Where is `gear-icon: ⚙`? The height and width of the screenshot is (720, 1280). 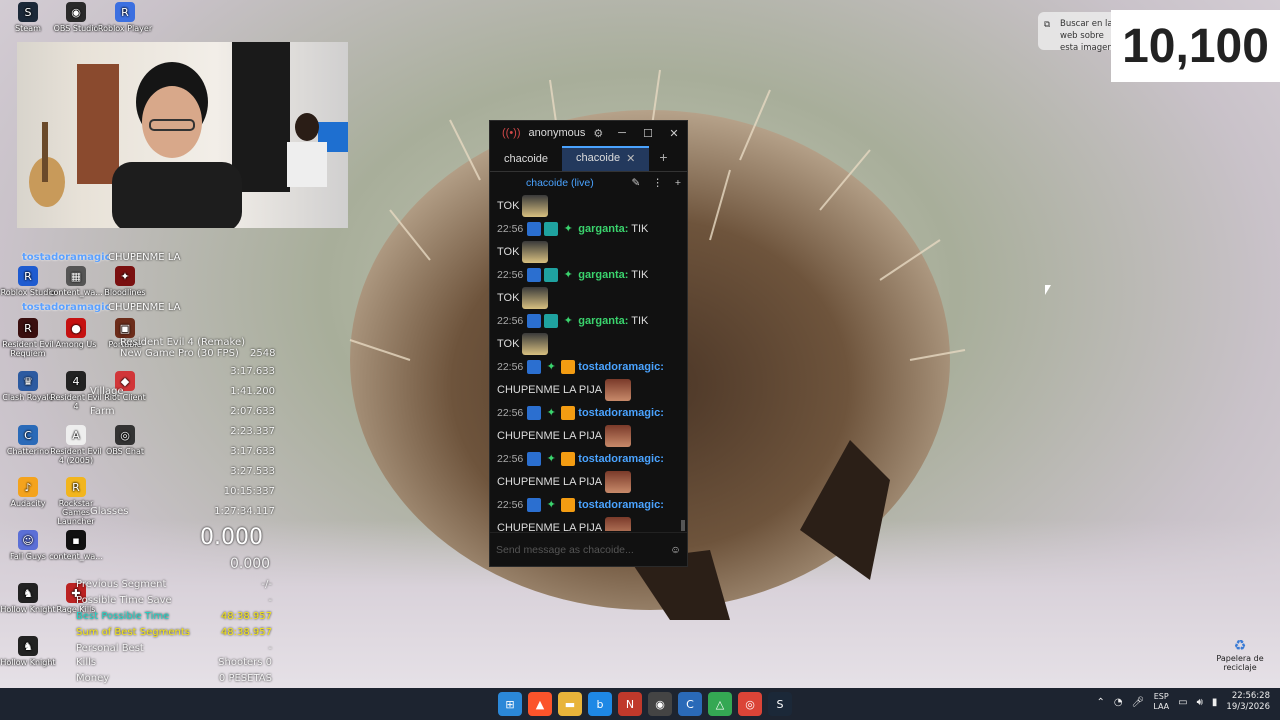 gear-icon: ⚙ is located at coordinates (598, 133).